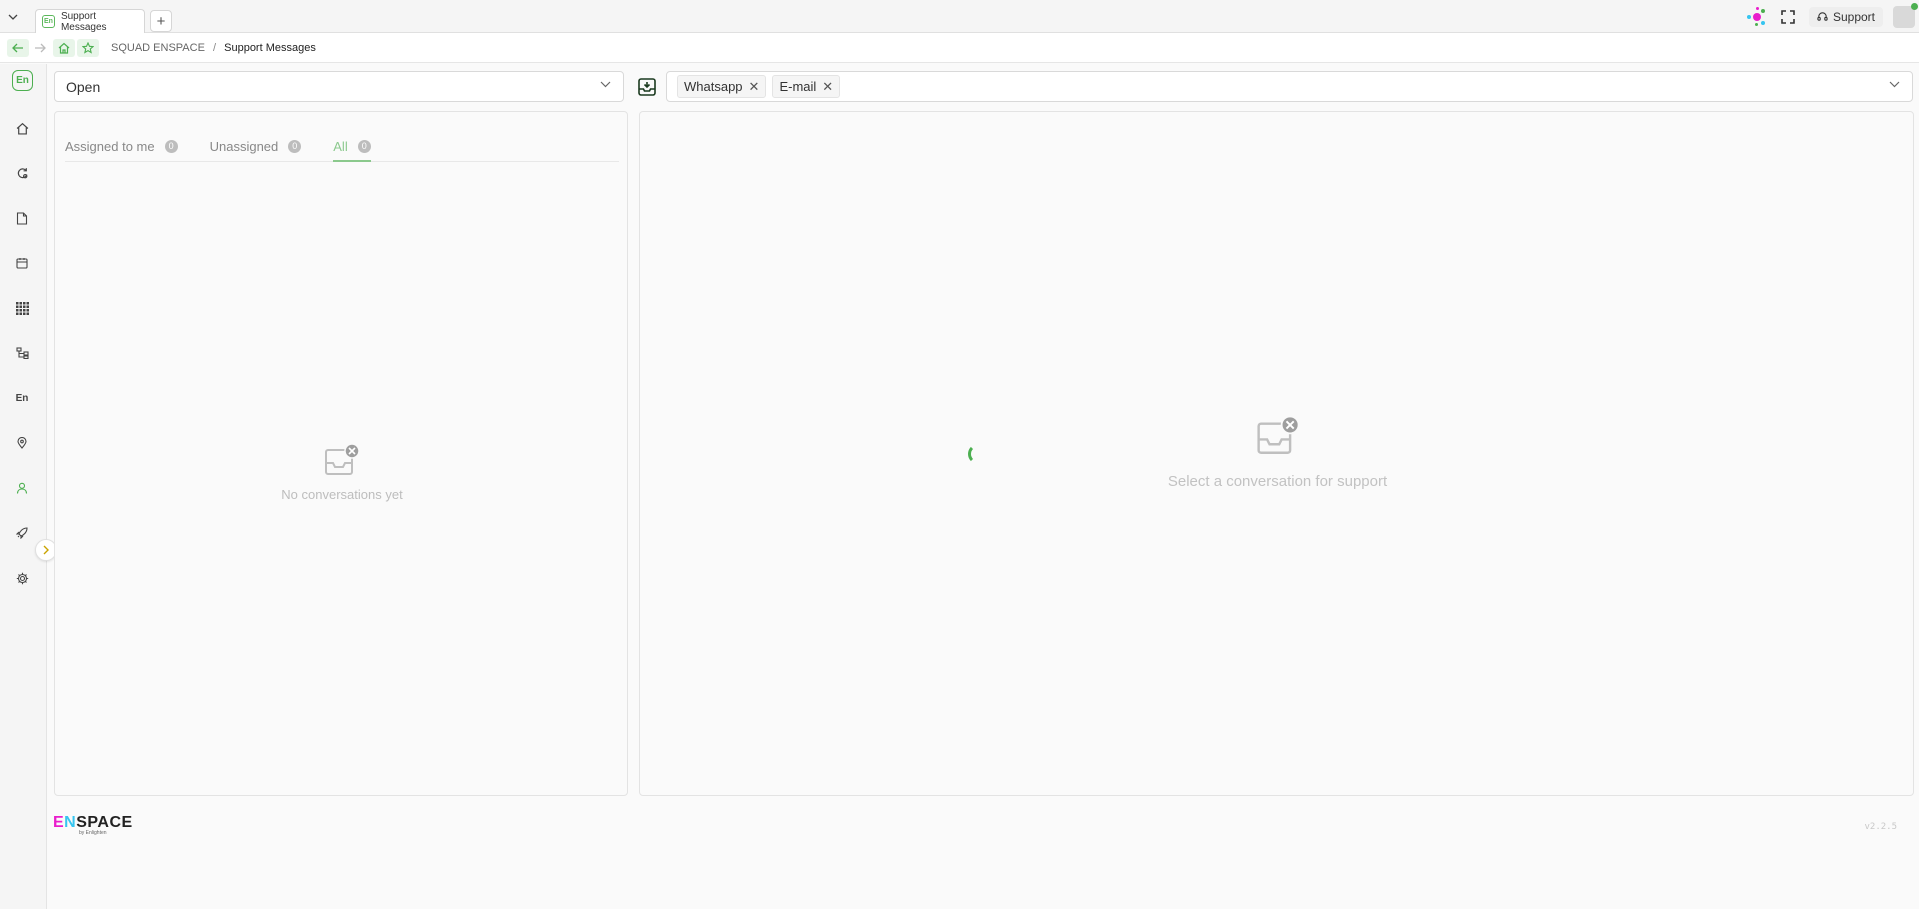  Describe the element at coordinates (22, 263) in the screenshot. I see `calendar-icon` at that location.